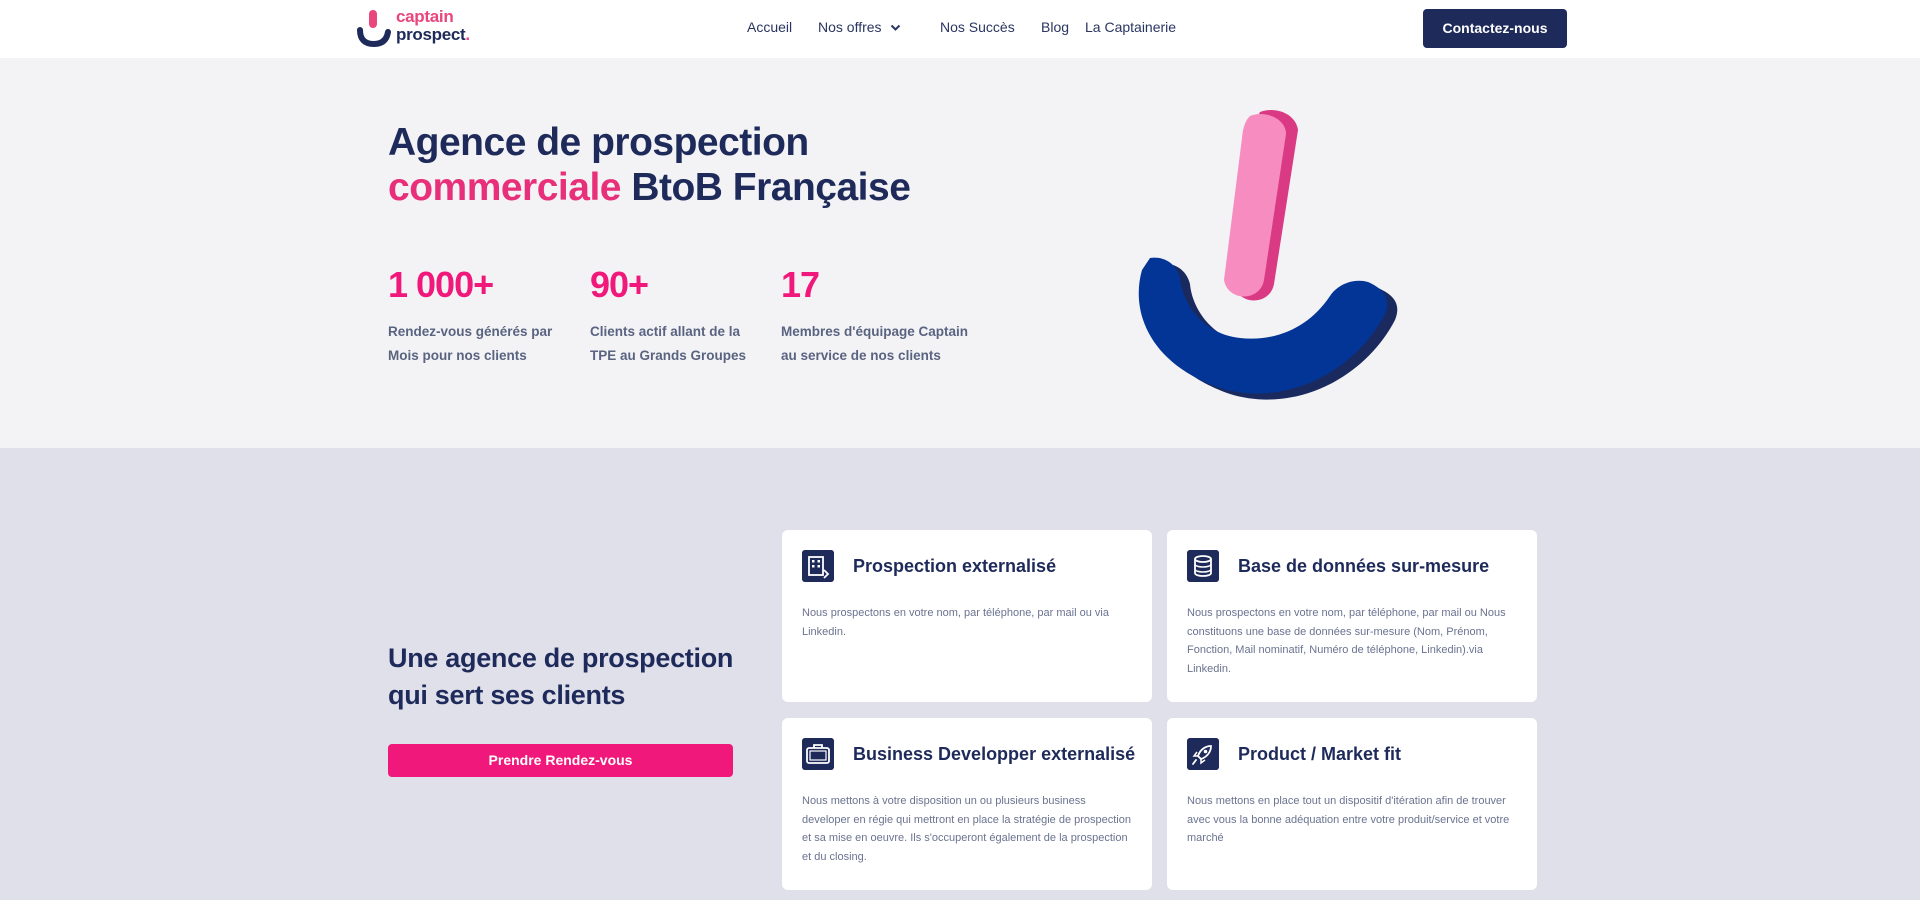  What do you see at coordinates (850, 27) in the screenshot?
I see `nav-nos-offres-label: Nos offres` at bounding box center [850, 27].